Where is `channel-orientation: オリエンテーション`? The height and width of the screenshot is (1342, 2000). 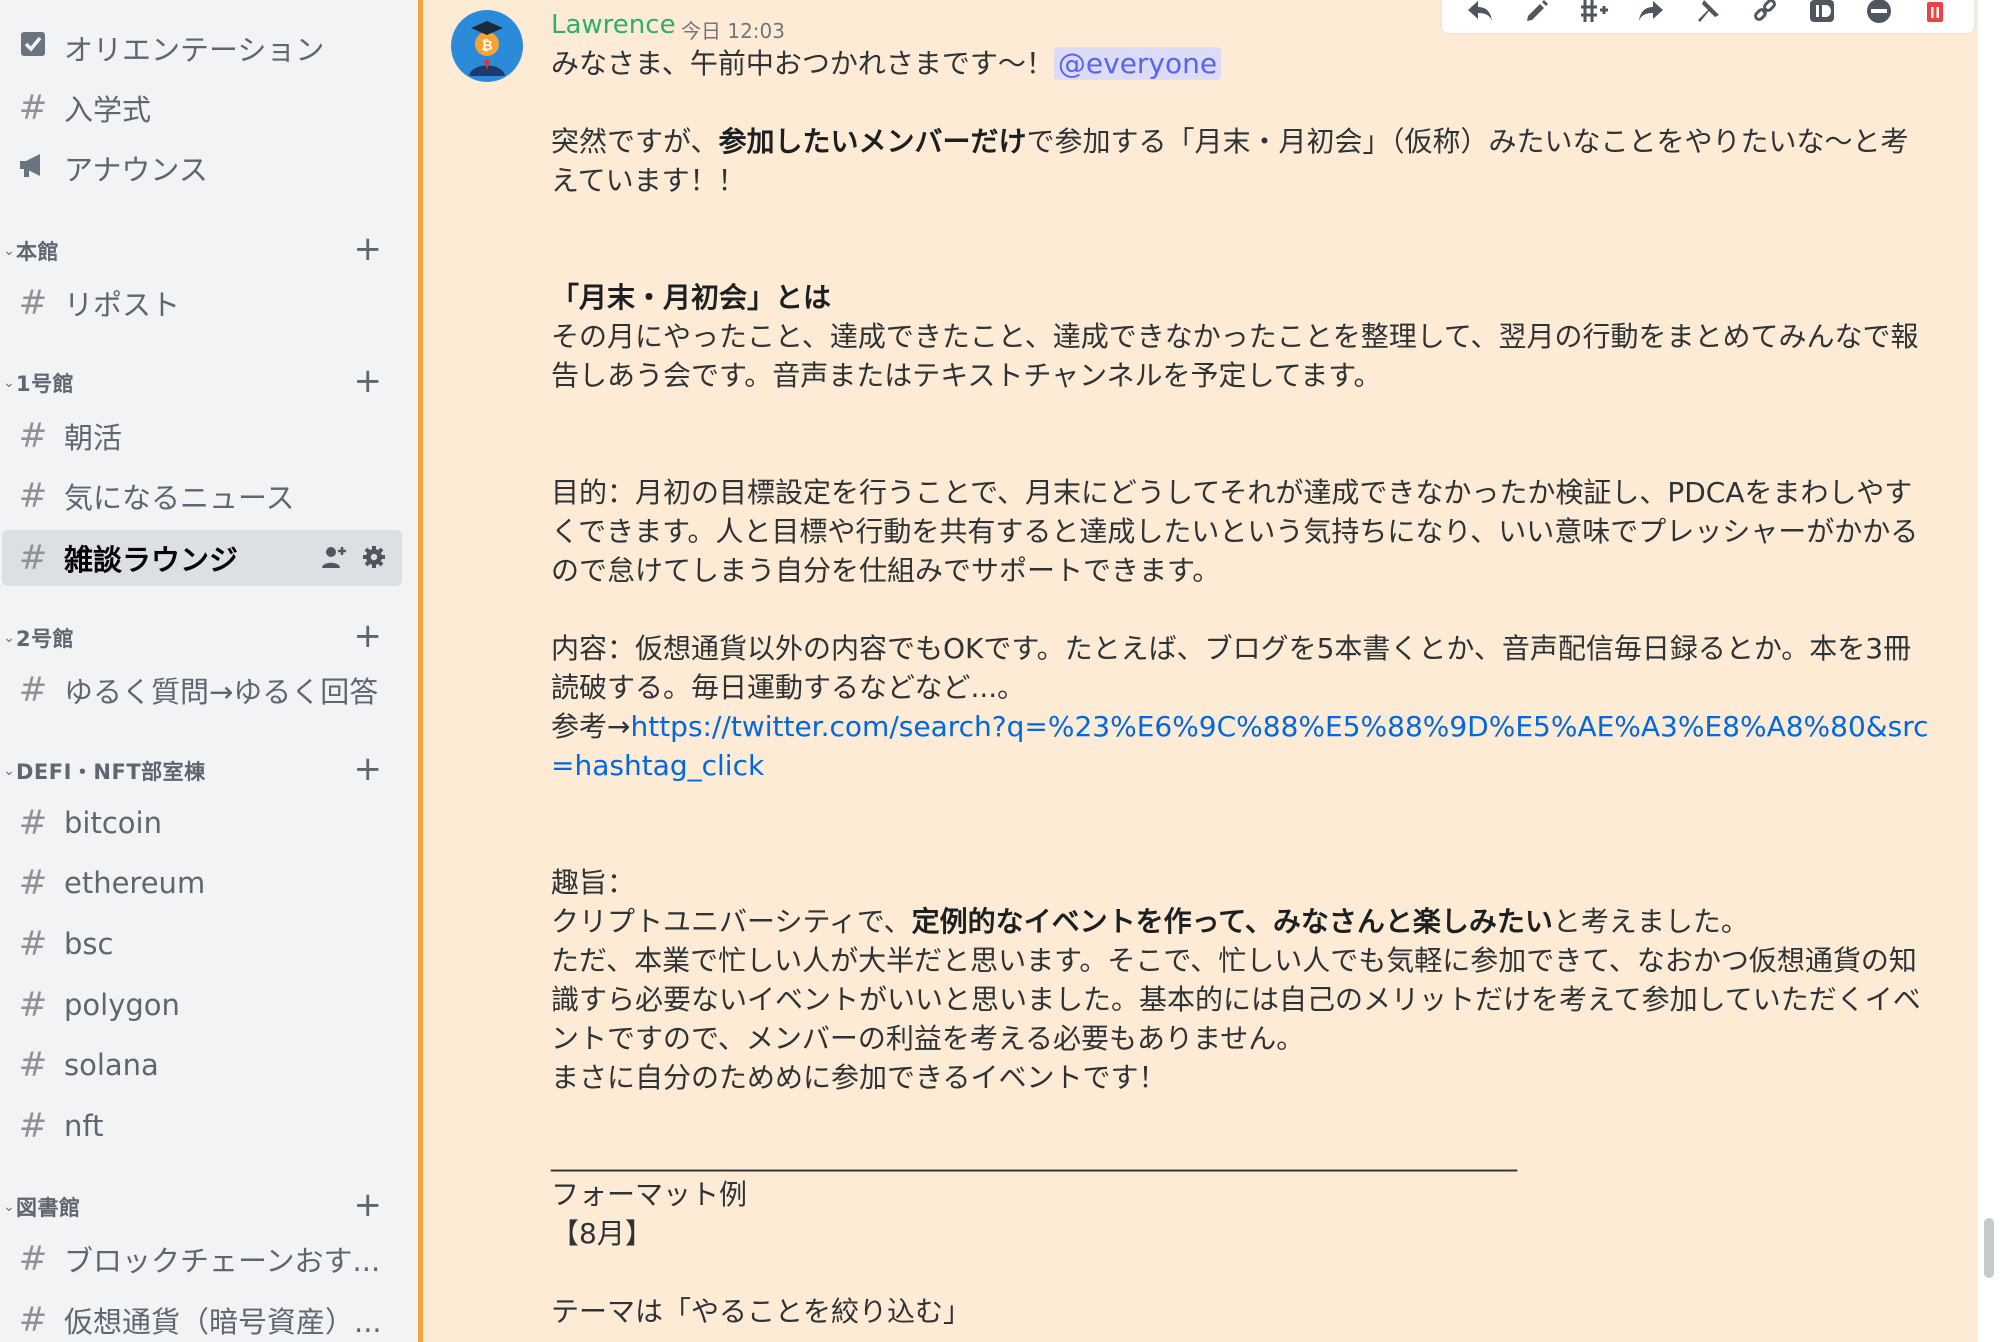
channel-orientation: オリエンテーション is located at coordinates (202, 48).